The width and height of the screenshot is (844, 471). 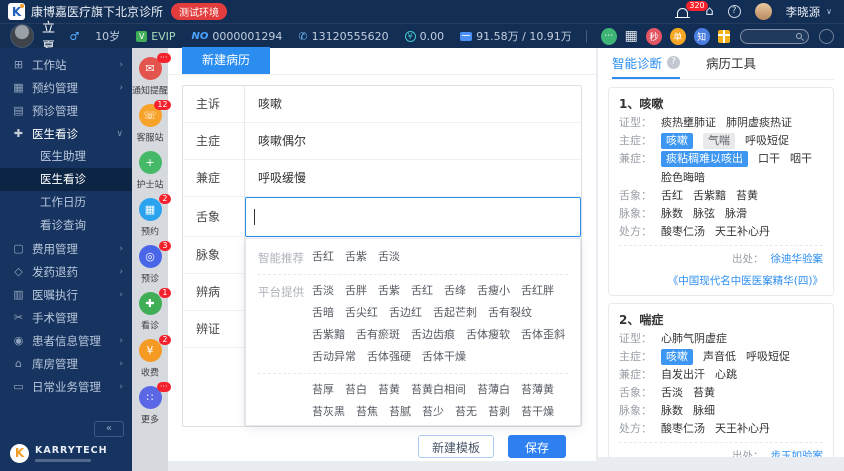 I want to click on suggest-tag: 舌紫黯, so click(x=328, y=335).